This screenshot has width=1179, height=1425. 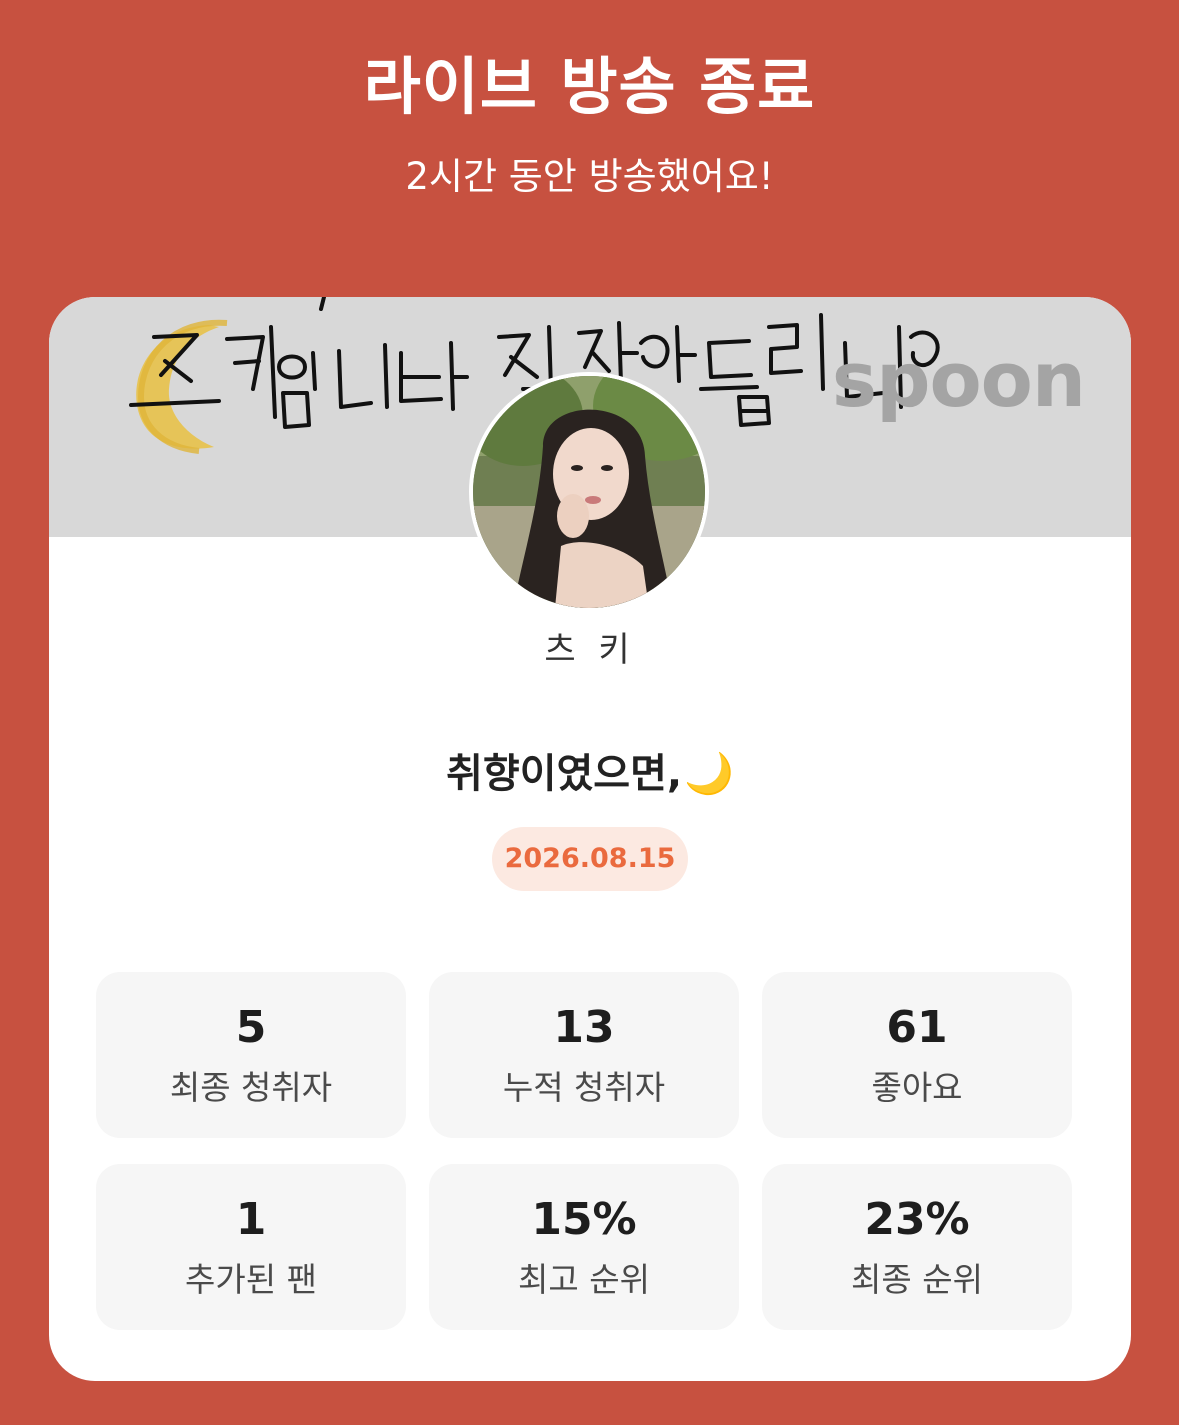 I want to click on dj-avatar, so click(x=589, y=492).